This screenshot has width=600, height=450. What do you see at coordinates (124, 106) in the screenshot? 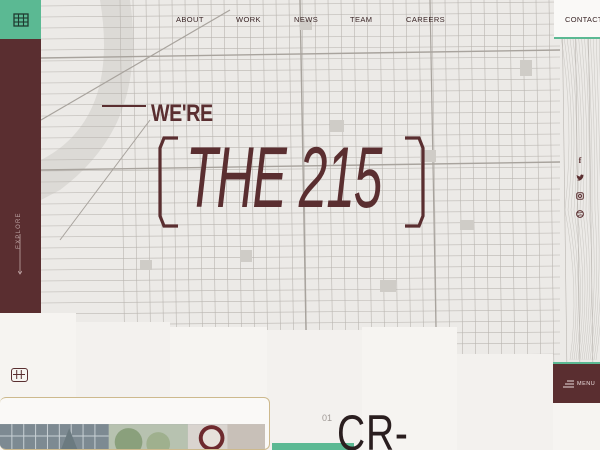
I see `hero-rule` at bounding box center [124, 106].